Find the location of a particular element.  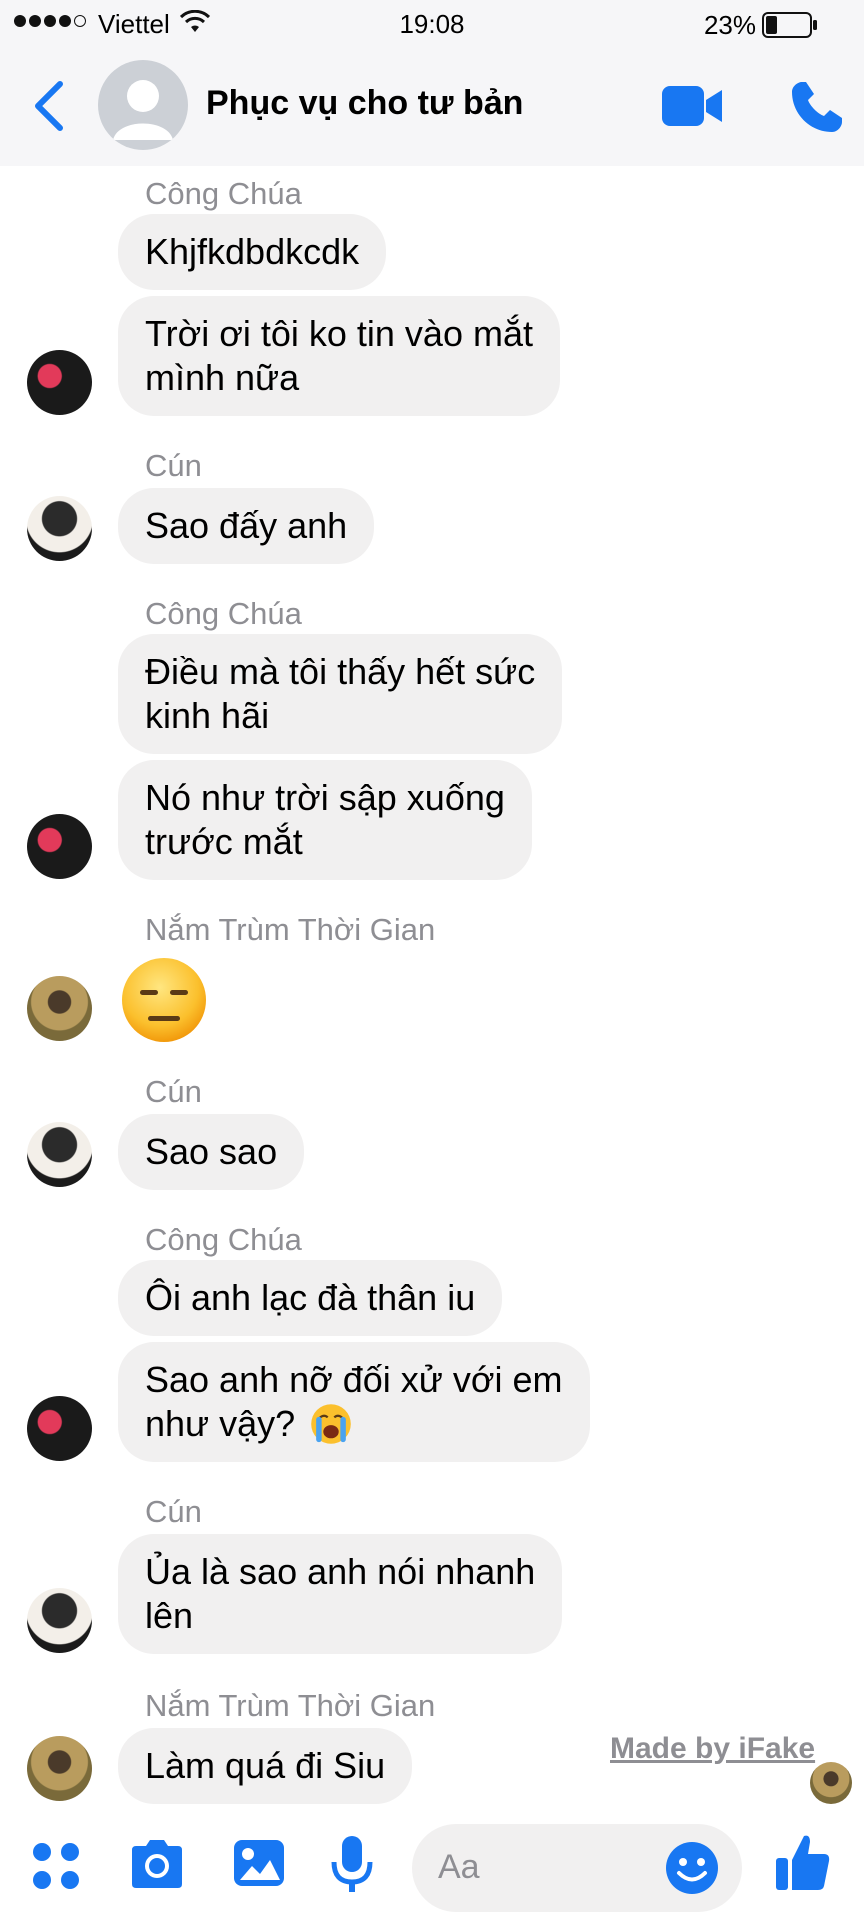

camera-icon is located at coordinates (157, 1864).